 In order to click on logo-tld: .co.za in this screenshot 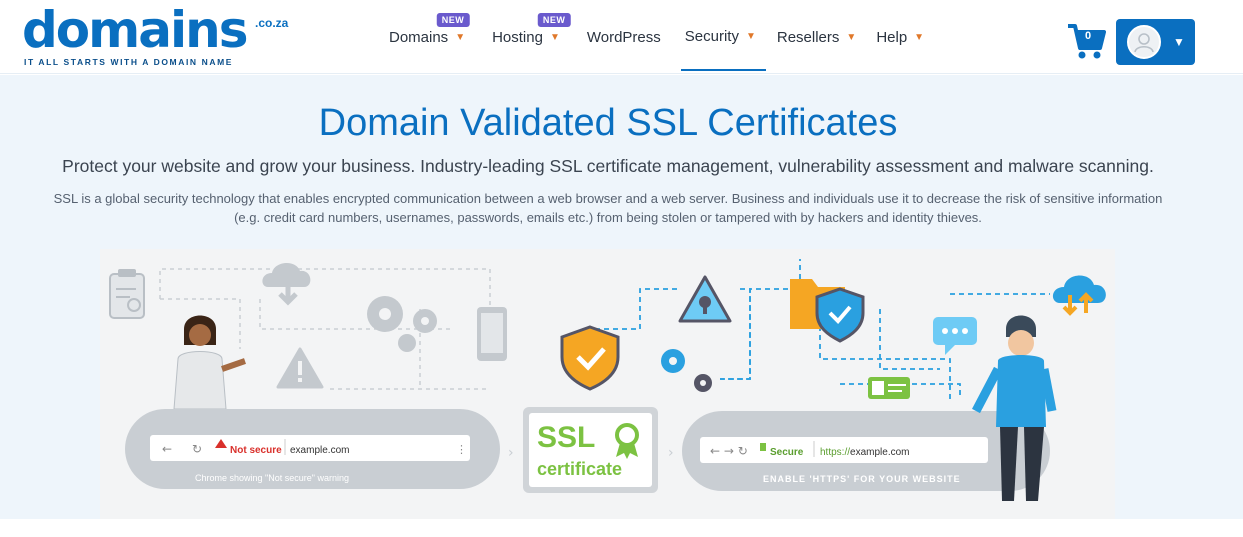, I will do `click(272, 23)`.